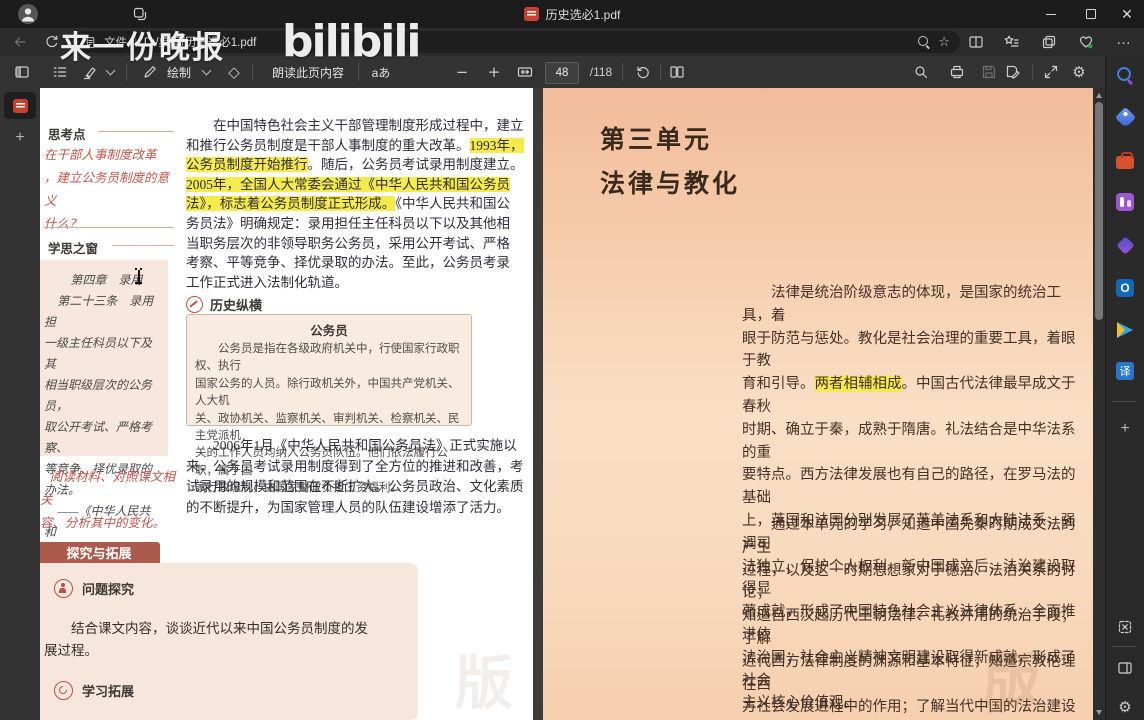 The width and height of the screenshot is (1144, 720). Describe the element at coordinates (20, 404) in the screenshot. I see `vertical-tab-strip: +` at that location.